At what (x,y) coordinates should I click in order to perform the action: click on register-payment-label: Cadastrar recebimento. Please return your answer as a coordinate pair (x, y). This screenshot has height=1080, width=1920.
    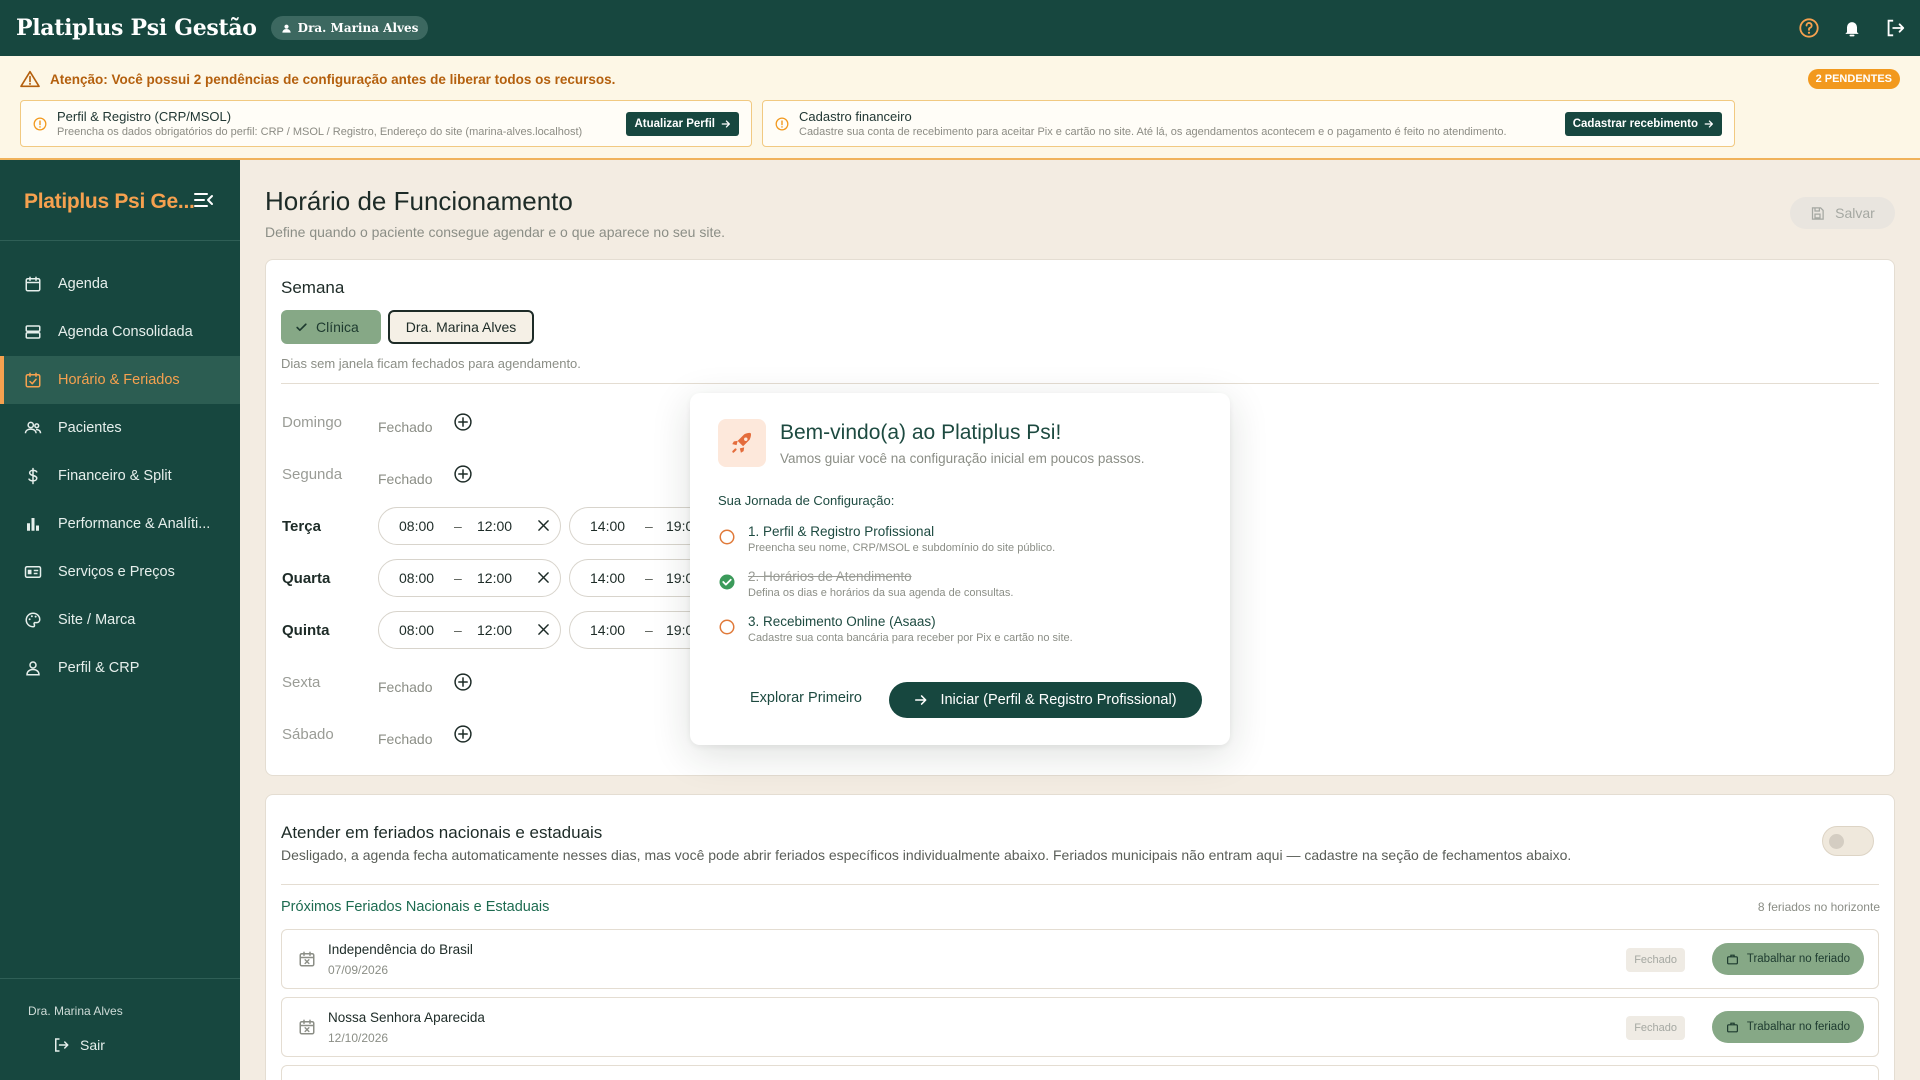
    Looking at the image, I should click on (1635, 124).